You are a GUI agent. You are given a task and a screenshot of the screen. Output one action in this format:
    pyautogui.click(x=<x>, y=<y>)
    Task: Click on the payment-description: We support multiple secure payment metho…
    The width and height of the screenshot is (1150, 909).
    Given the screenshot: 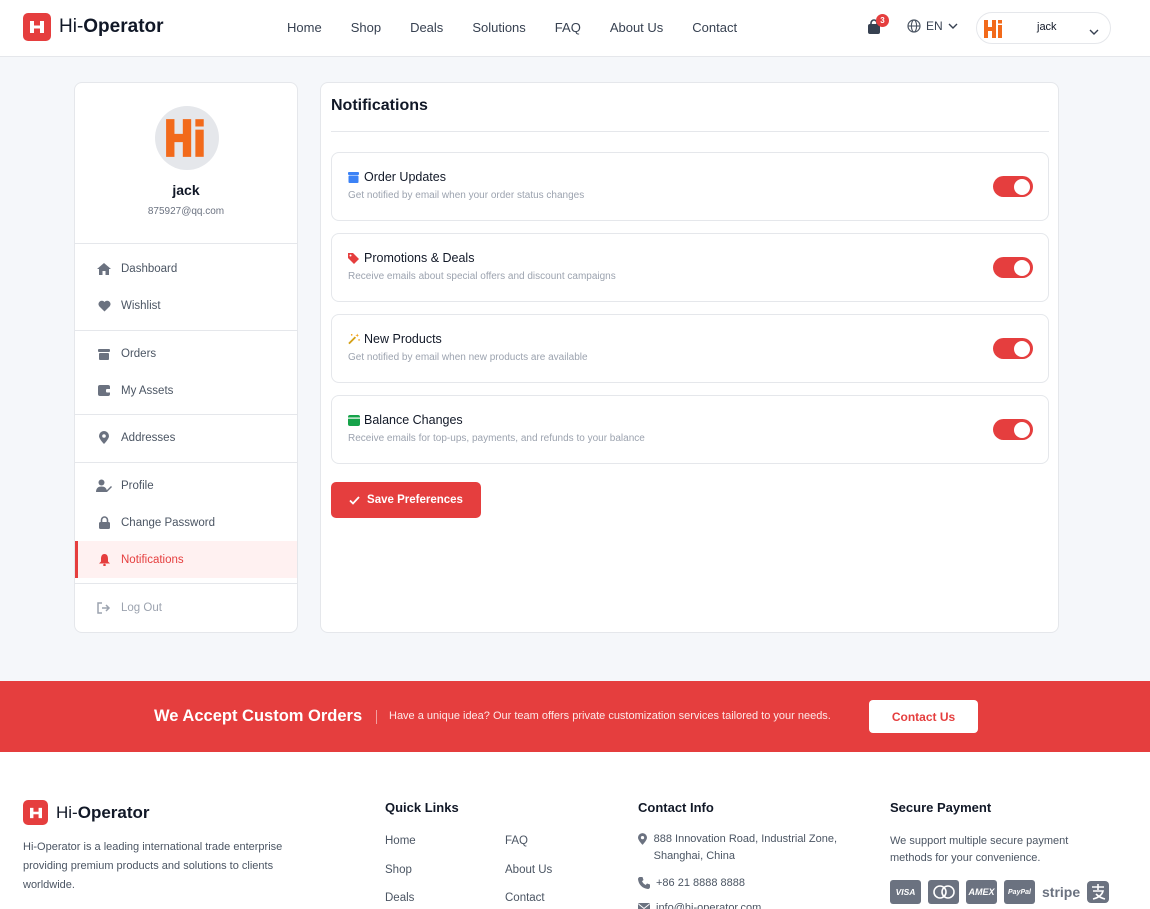 What is the action you would take?
    pyautogui.click(x=979, y=849)
    